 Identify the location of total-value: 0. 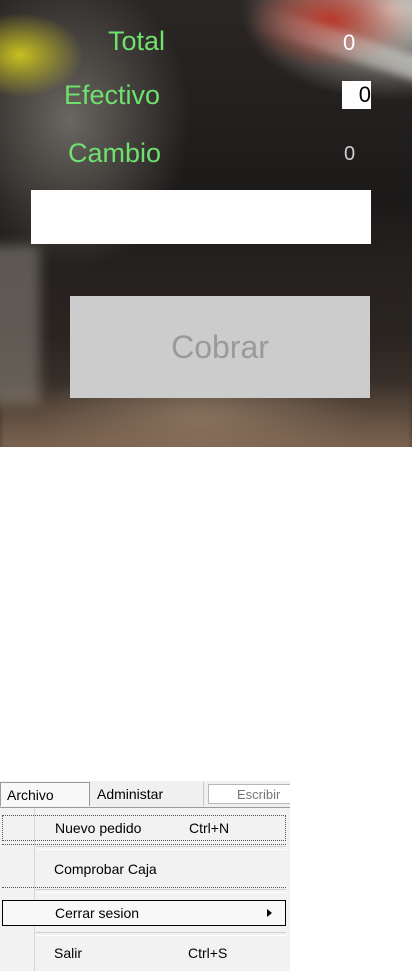
(349, 42).